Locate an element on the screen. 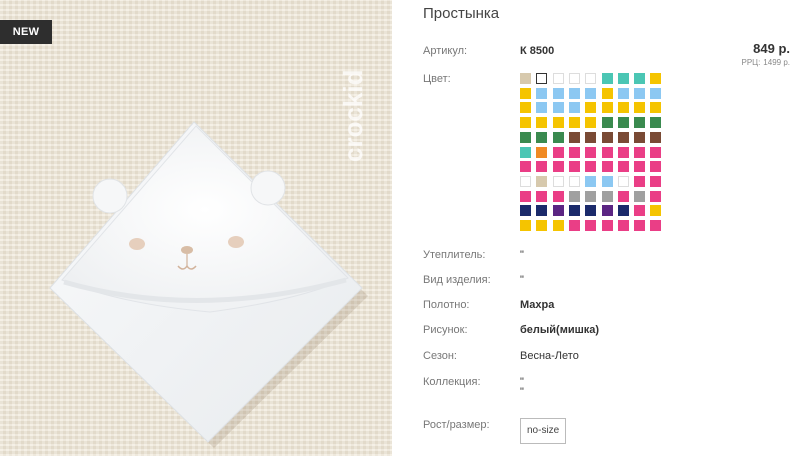 Image resolution: width=800 pixels, height=456 pixels. size-option-button: no-size is located at coordinates (543, 431).